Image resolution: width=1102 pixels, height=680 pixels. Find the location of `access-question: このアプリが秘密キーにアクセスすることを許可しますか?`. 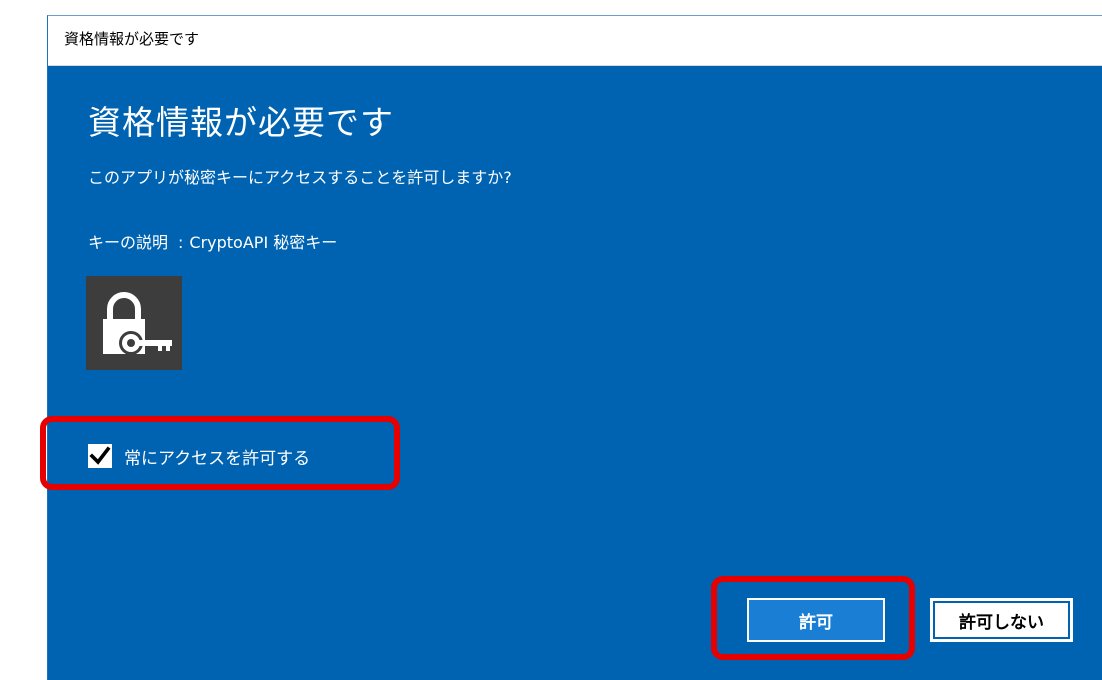

access-question: このアプリが秘密キーにアクセスすることを許可しますか? is located at coordinates (300, 177).